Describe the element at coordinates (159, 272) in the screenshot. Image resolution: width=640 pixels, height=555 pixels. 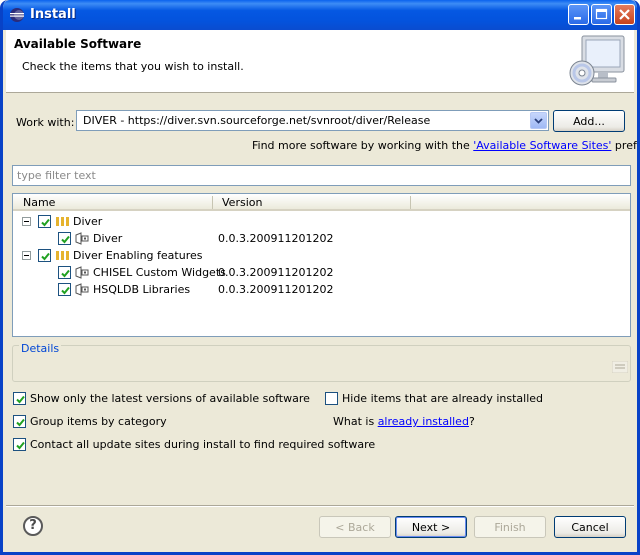
I see `tree-item-label: CHISEL Custom Widgets` at that location.